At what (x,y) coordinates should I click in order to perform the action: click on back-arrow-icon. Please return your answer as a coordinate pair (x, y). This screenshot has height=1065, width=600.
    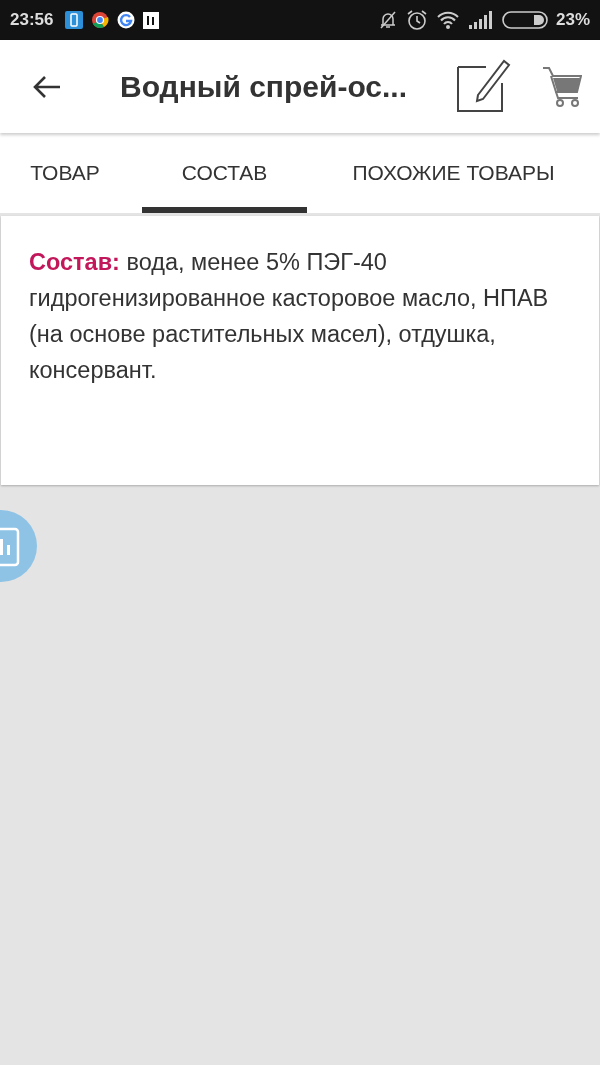
    Looking at the image, I should click on (47, 86).